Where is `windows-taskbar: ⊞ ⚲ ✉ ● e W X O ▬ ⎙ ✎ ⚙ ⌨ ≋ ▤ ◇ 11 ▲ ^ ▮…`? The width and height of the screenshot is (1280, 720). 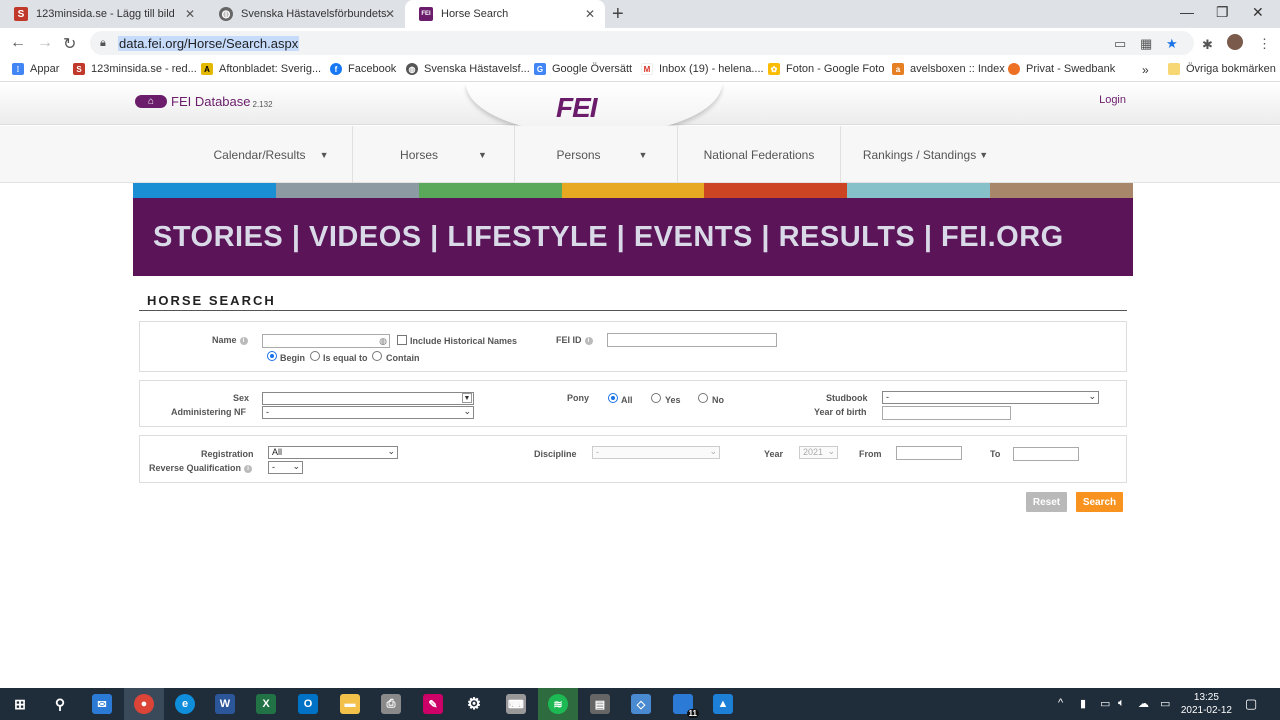
windows-taskbar: ⊞ ⚲ ✉ ● e W X O ▬ ⎙ ✎ ⚙ ⌨ ≋ ▤ ◇ 11 ▲ ^ ▮… is located at coordinates (640, 704).